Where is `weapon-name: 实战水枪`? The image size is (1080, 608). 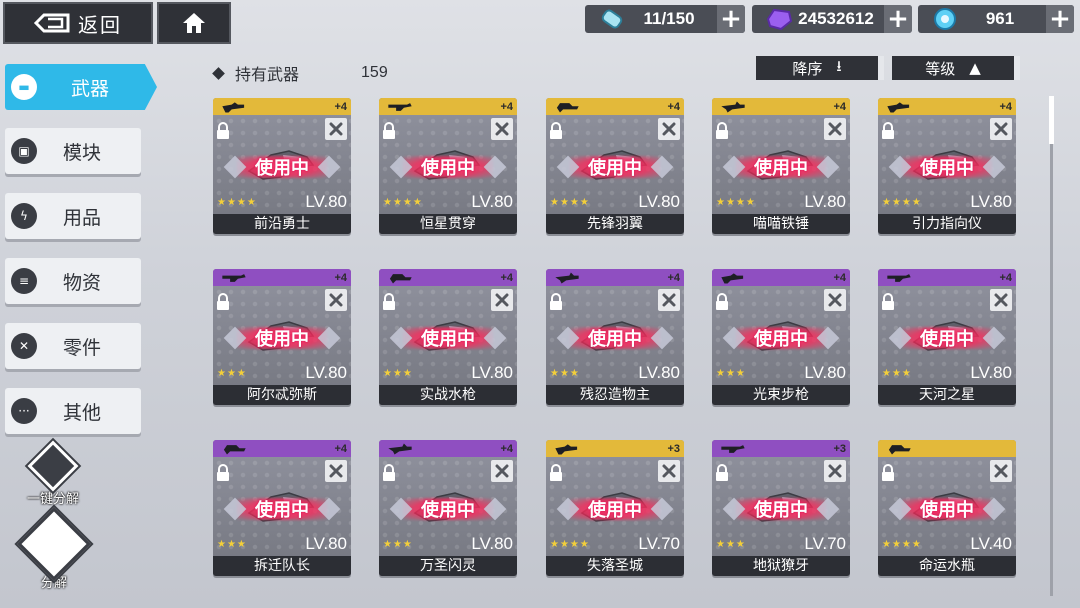
weapon-name: 实战水枪 is located at coordinates (448, 395).